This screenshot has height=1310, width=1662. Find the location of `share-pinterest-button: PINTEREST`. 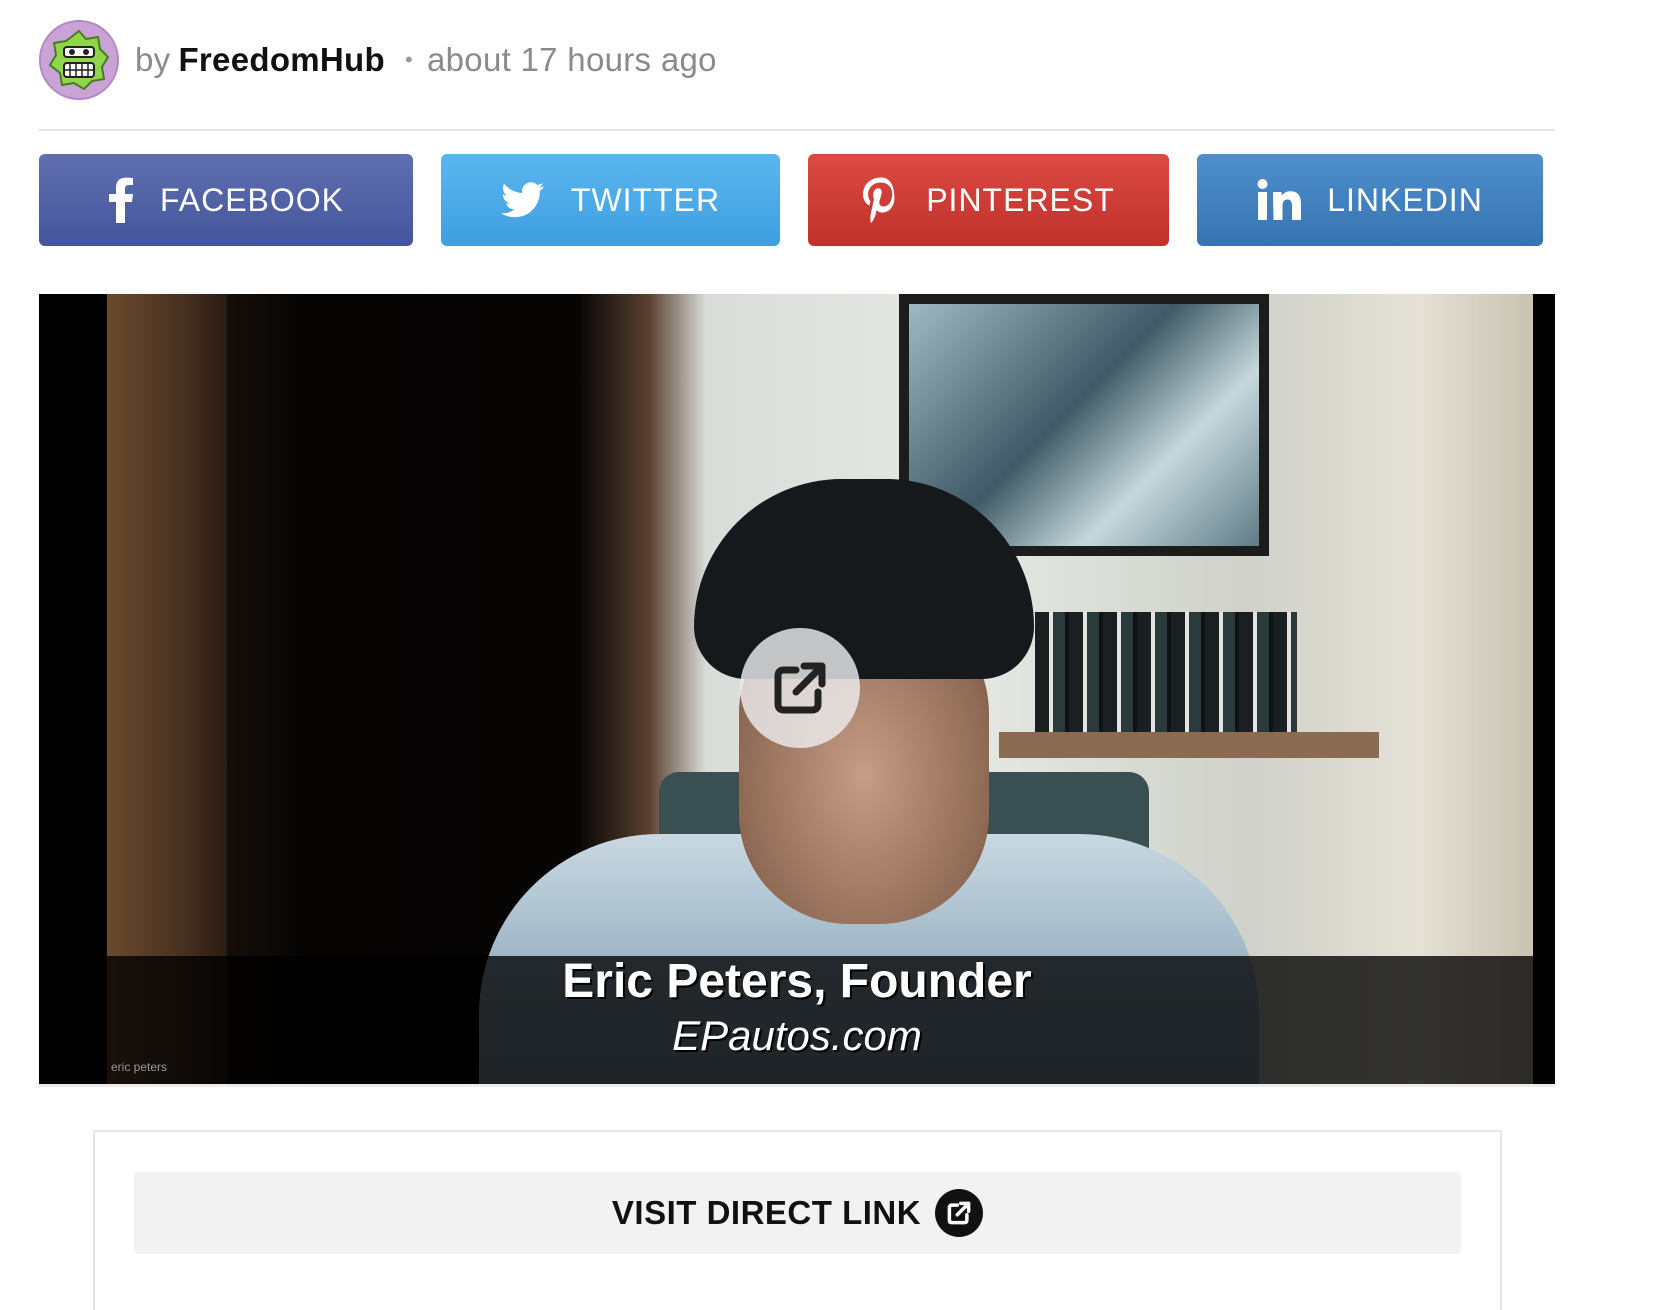

share-pinterest-button: PINTEREST is located at coordinates (988, 200).